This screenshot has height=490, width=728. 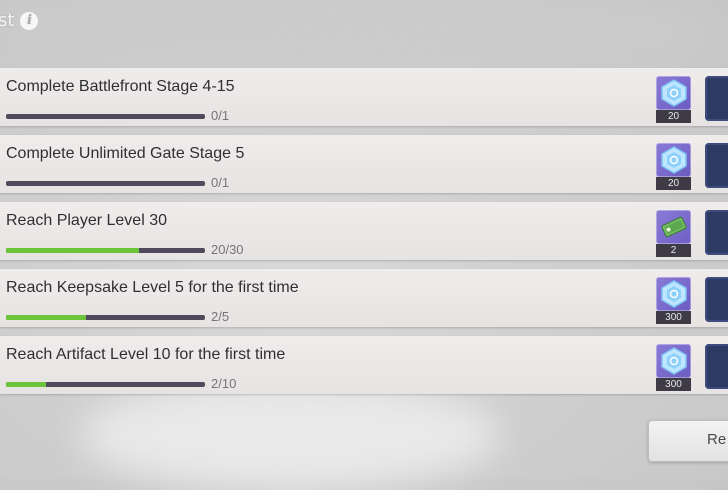 What do you see at coordinates (688, 441) in the screenshot?
I see `receive-all-button: Re` at bounding box center [688, 441].